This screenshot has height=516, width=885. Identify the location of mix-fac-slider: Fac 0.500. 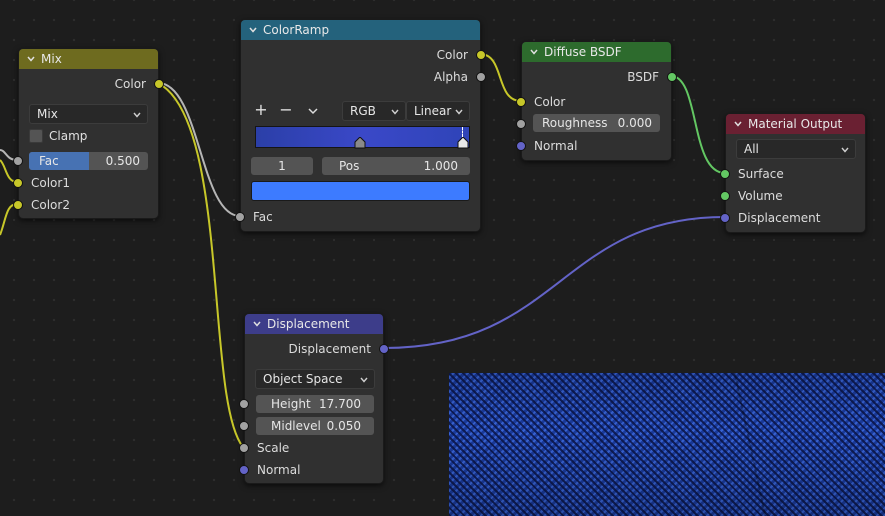
(88, 161).